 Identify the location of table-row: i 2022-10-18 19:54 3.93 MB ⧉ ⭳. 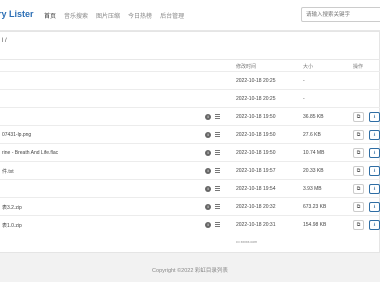
(190, 188).